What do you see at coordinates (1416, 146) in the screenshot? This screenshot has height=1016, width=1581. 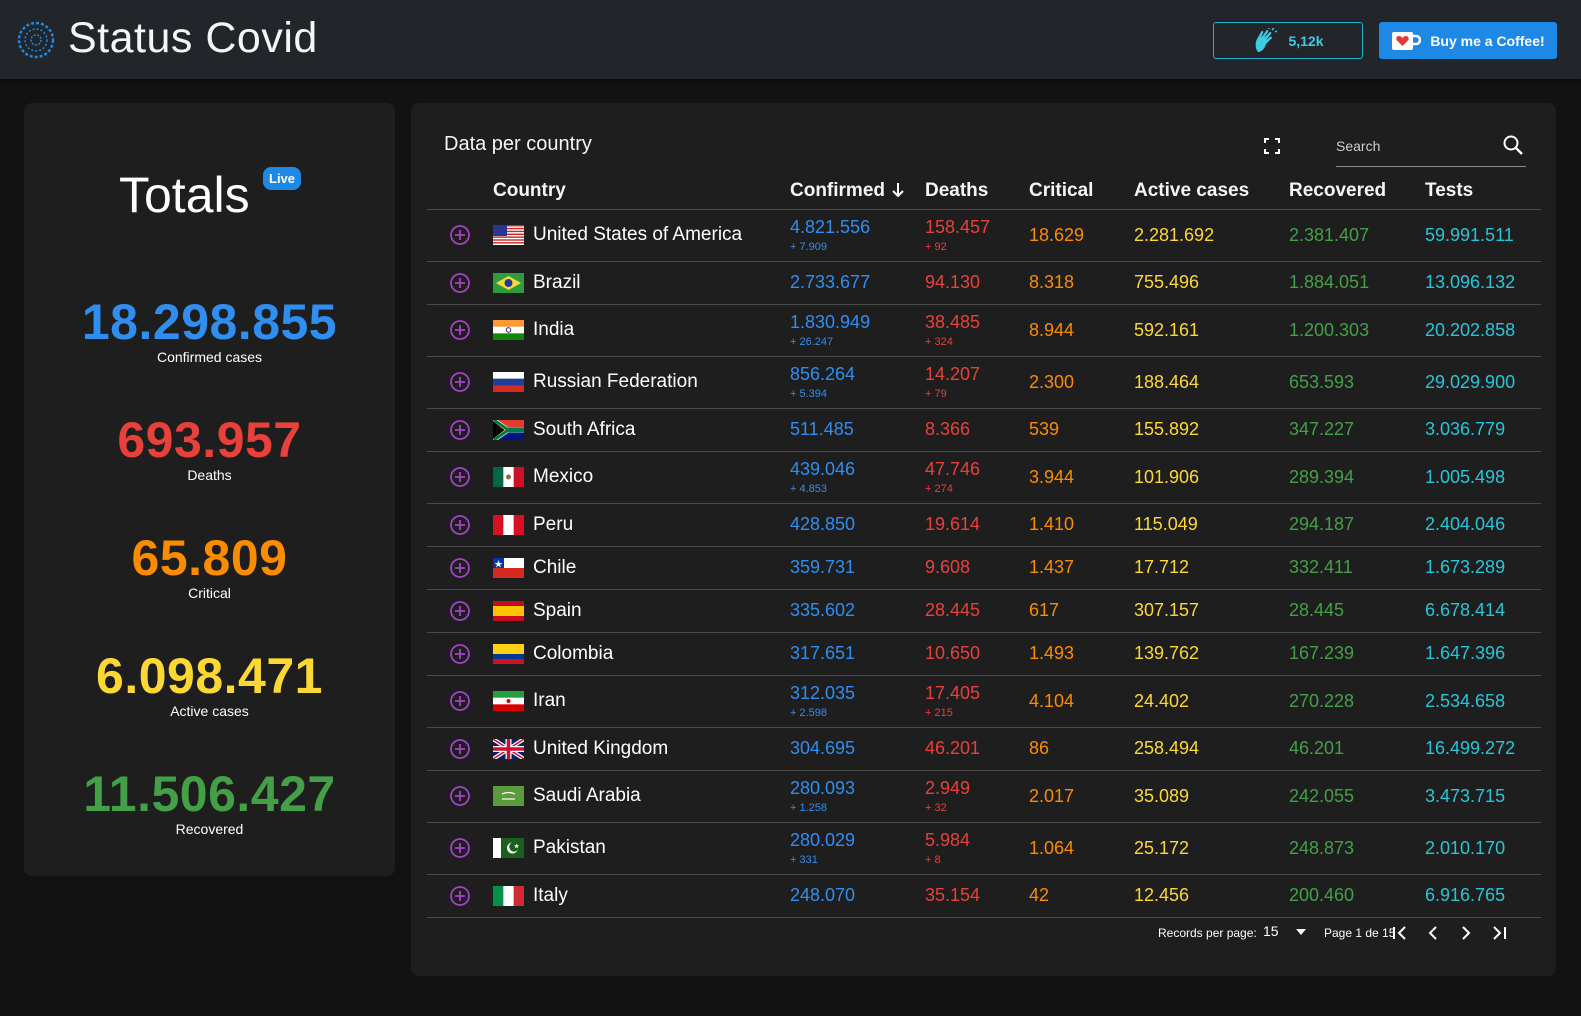 I see `search-input` at bounding box center [1416, 146].